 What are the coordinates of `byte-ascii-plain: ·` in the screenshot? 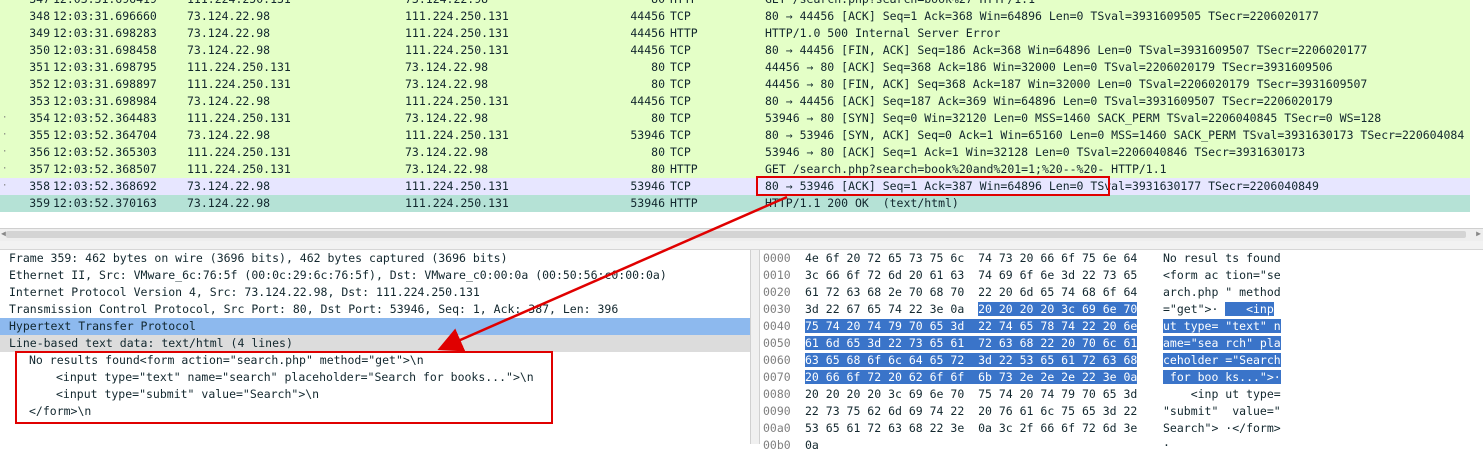 It's located at (1166, 445).